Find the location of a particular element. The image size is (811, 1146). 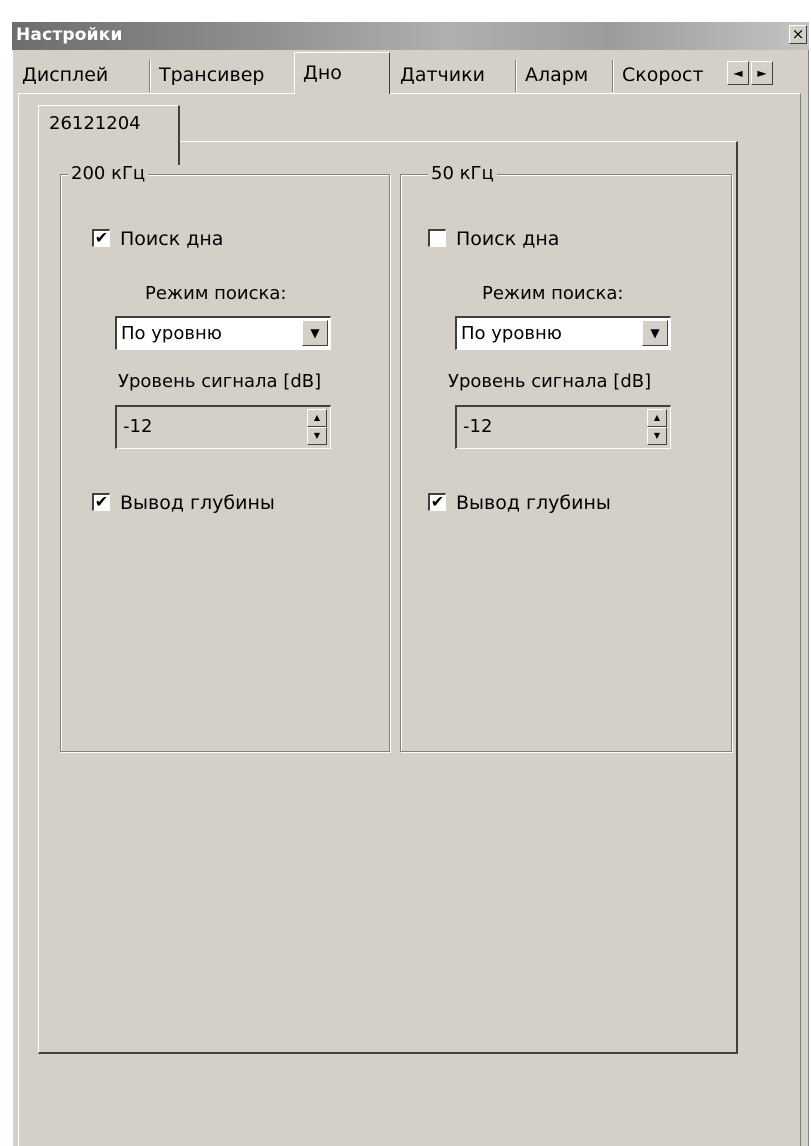

group-50khz-title: 50 кГц is located at coordinates (462, 174).